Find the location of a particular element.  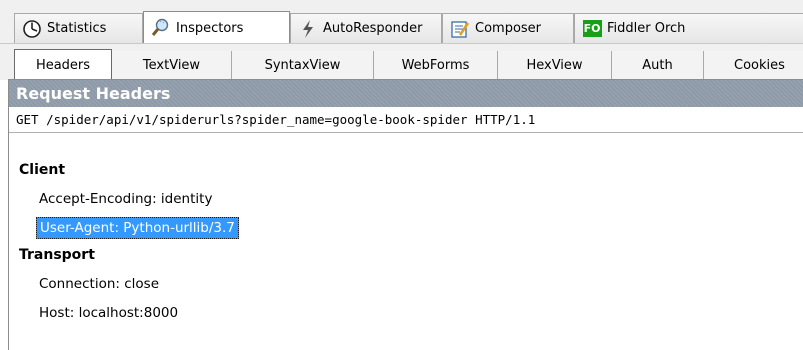

header-user-agent: User-Agent: Python-urllib/3.7 is located at coordinates (137, 228).